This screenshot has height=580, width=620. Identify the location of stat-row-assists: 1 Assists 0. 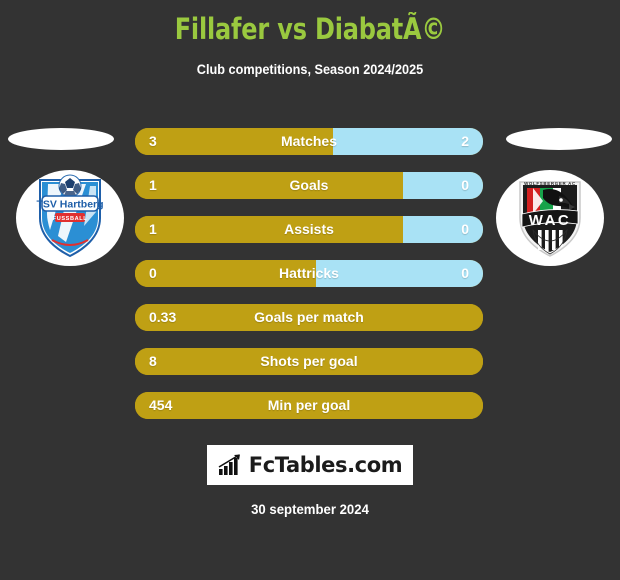
(309, 229).